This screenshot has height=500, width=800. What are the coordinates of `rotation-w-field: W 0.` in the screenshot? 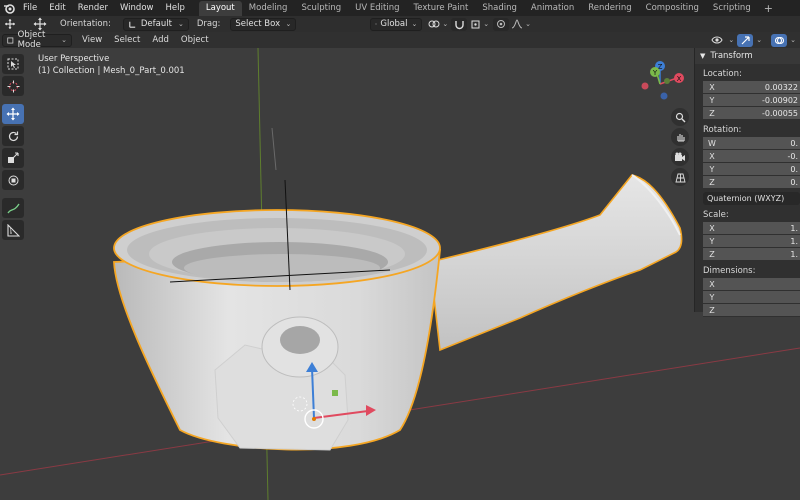 It's located at (751, 143).